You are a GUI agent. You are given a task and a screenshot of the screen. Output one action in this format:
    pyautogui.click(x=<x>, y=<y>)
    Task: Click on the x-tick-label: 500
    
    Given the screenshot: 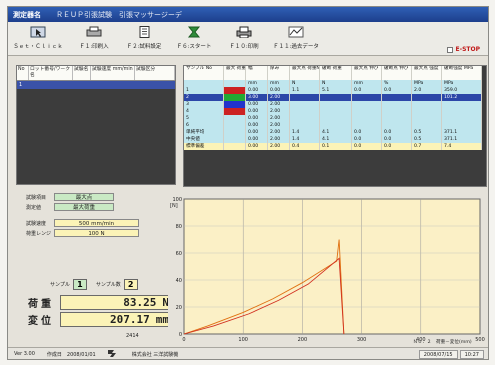 What is the action you would take?
    pyautogui.click(x=480, y=340)
    